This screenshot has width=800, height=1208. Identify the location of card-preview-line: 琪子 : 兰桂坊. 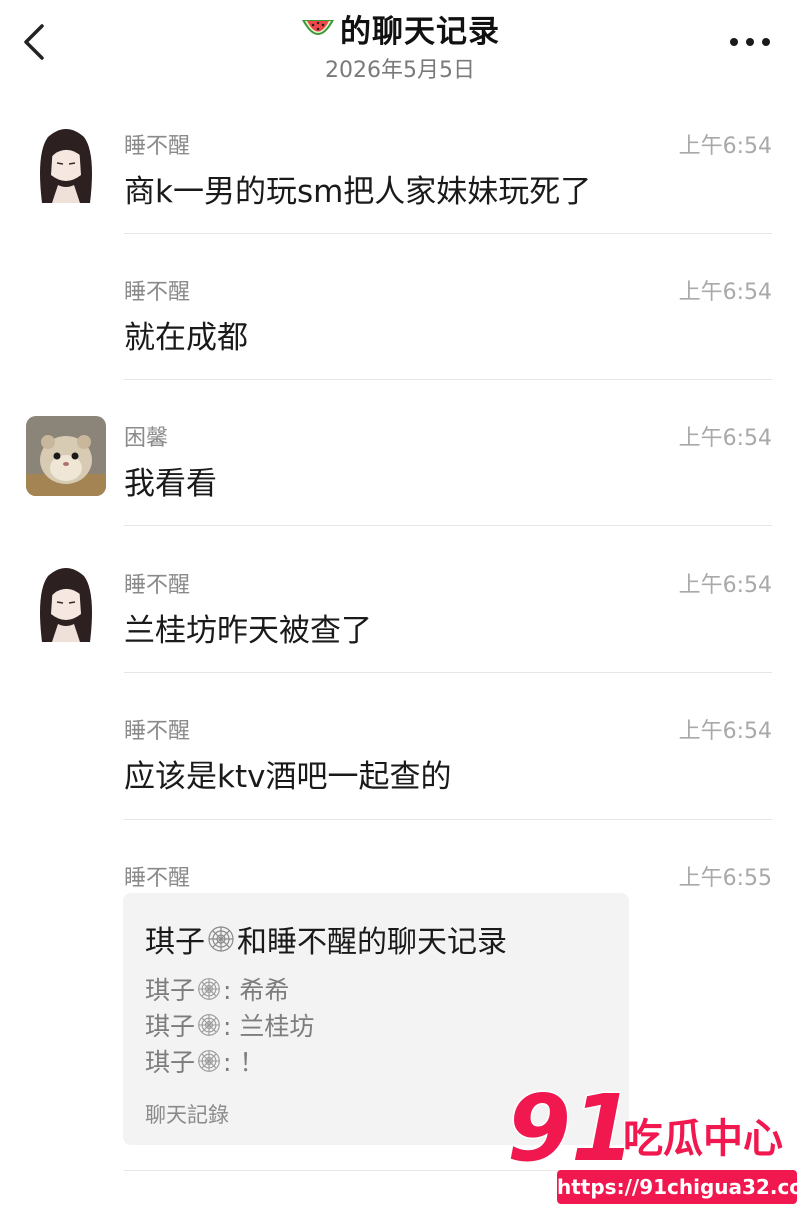
(229, 1025).